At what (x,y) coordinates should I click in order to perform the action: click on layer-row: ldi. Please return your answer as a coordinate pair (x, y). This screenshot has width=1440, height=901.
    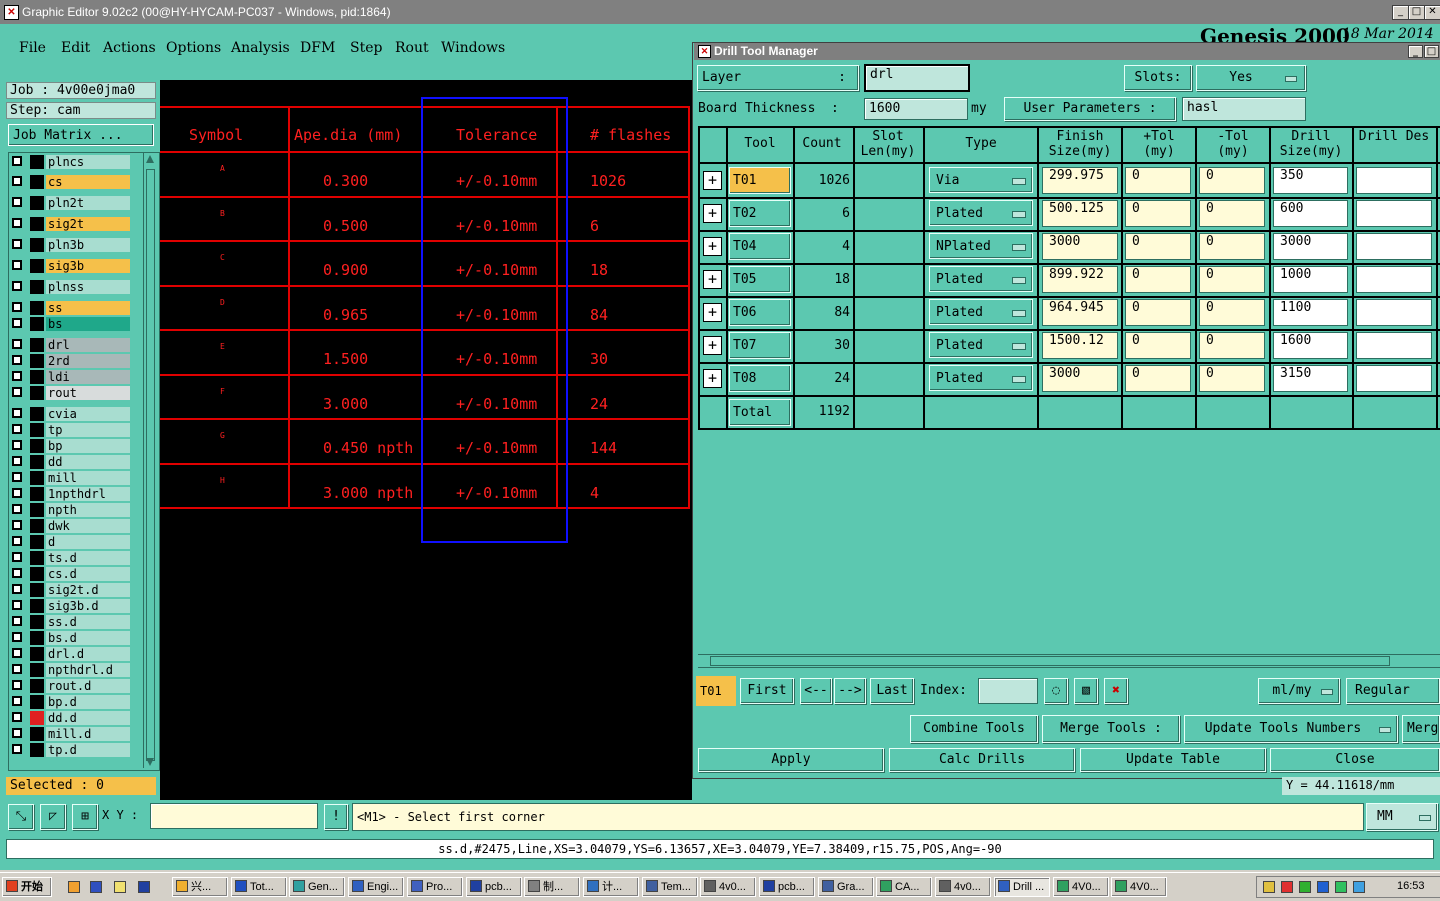
    Looking at the image, I should click on (72, 377).